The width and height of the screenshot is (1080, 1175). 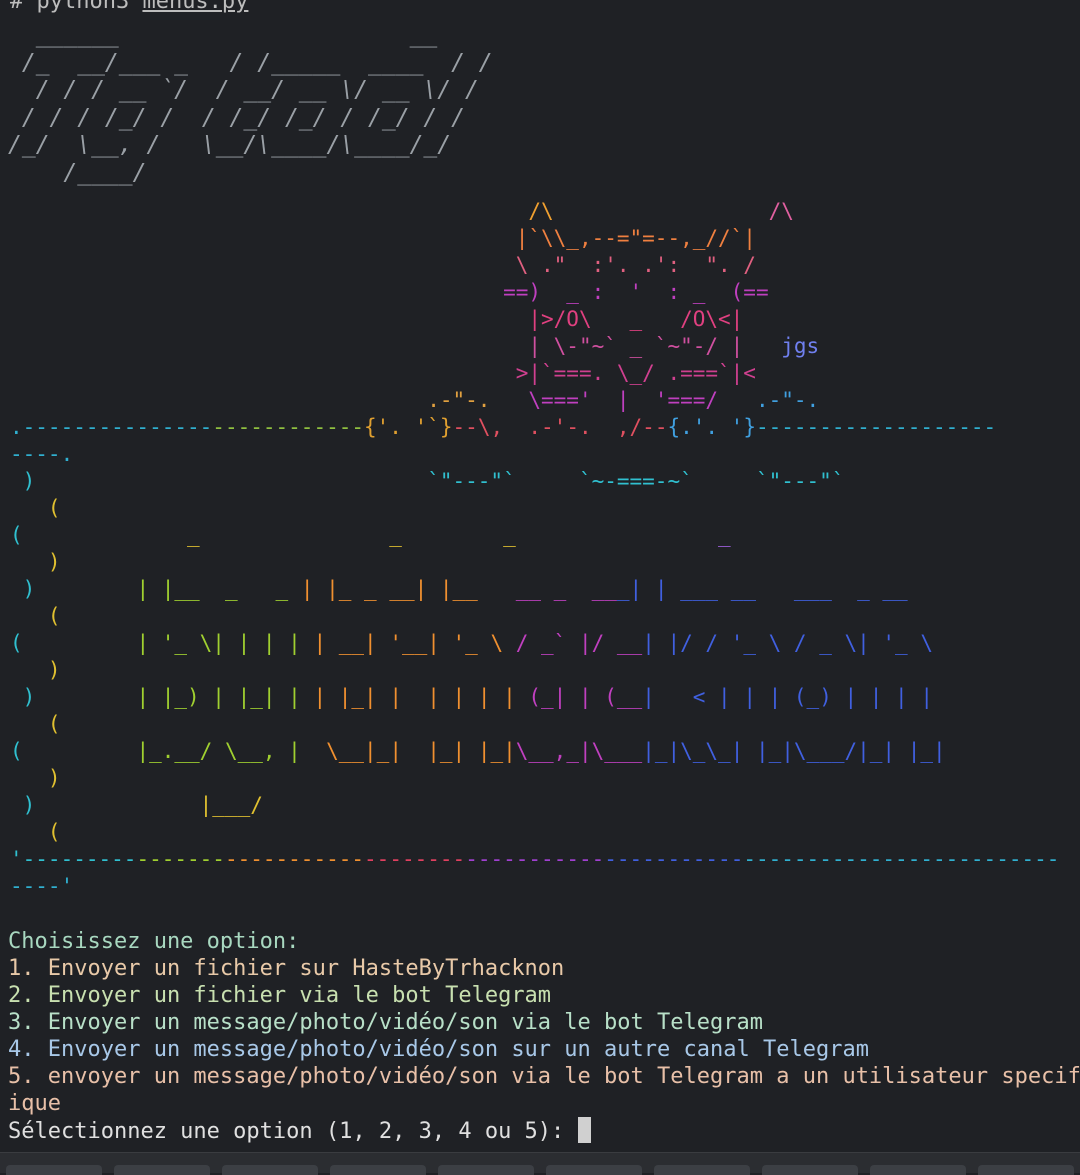 What do you see at coordinates (129, 7) in the screenshot?
I see `command-line: # python3 menus.py` at bounding box center [129, 7].